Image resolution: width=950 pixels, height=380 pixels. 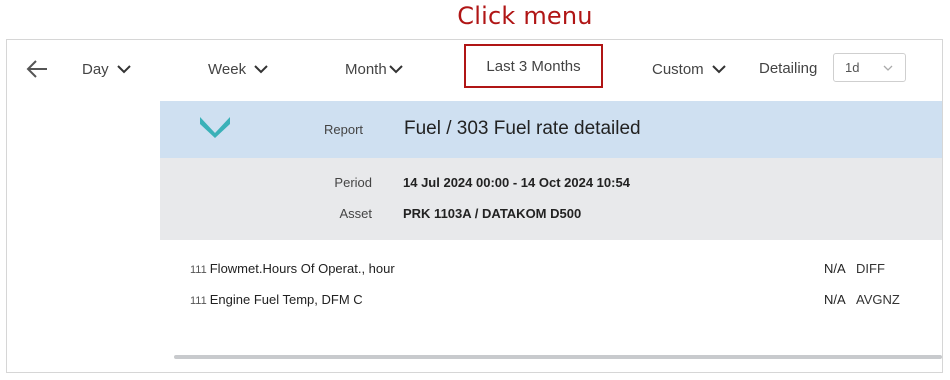 What do you see at coordinates (525, 16) in the screenshot?
I see `click-menu-annotation: Click menu` at bounding box center [525, 16].